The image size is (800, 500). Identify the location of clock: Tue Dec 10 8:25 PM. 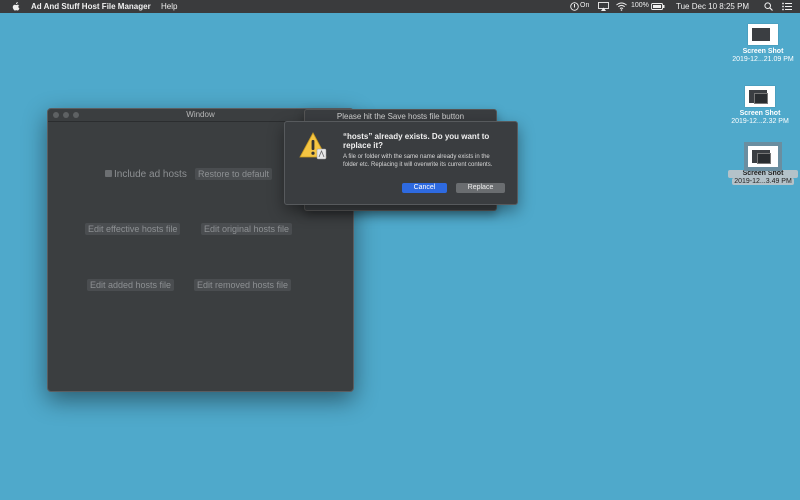
(712, 6).